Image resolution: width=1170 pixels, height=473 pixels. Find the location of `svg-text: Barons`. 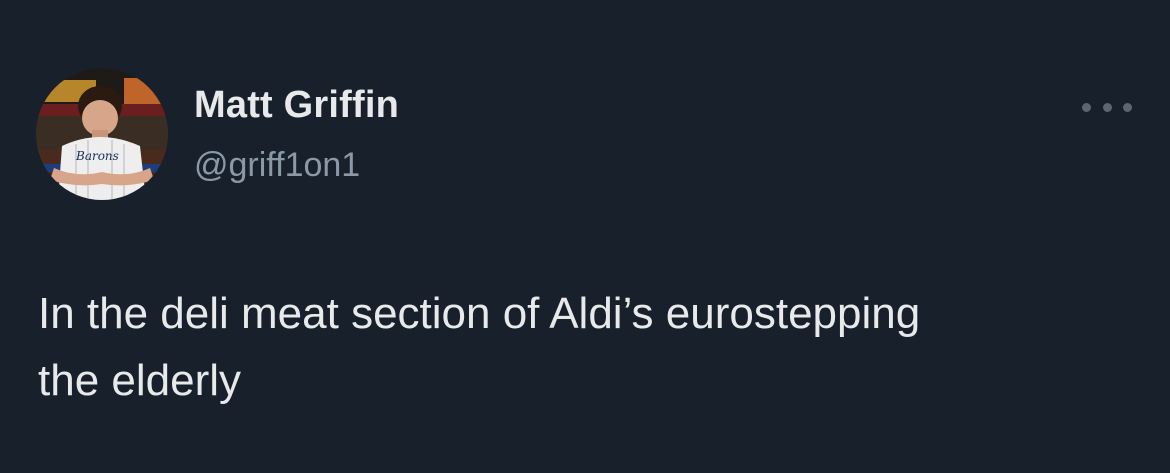

svg-text: Barons is located at coordinates (97, 156).